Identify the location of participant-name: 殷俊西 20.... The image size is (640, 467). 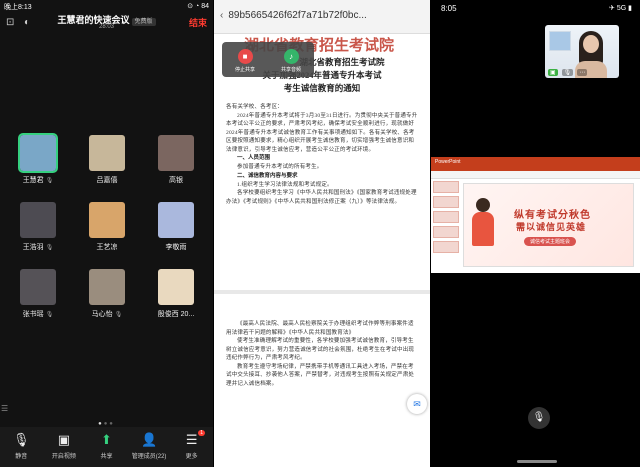
(176, 314).